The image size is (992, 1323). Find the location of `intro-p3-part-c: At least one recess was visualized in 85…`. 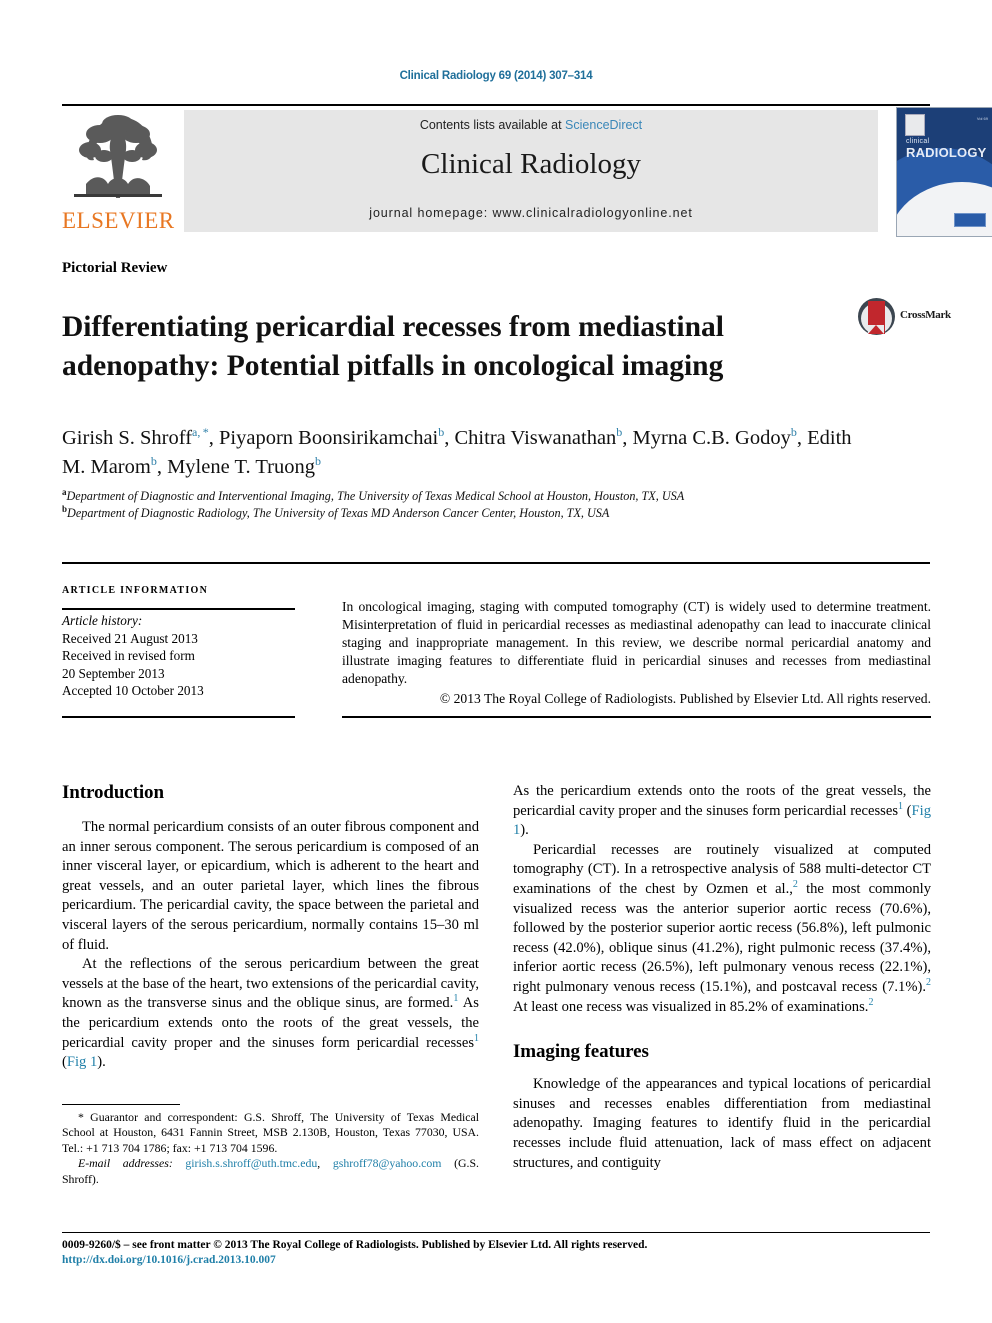

intro-p3-part-c: At least one recess was visualized in 85… is located at coordinates (691, 1006).